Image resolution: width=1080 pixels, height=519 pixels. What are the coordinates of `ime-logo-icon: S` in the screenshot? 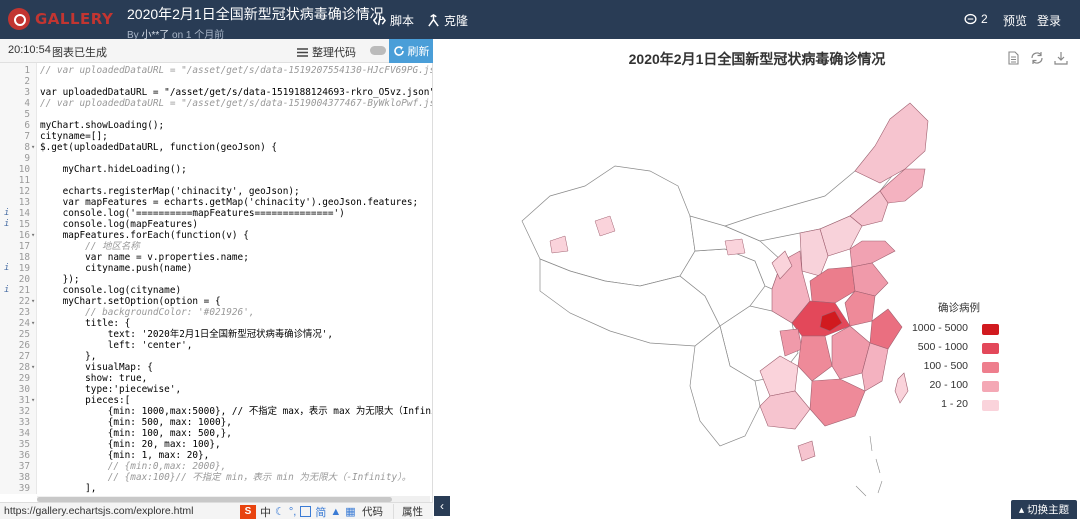 It's located at (248, 511).